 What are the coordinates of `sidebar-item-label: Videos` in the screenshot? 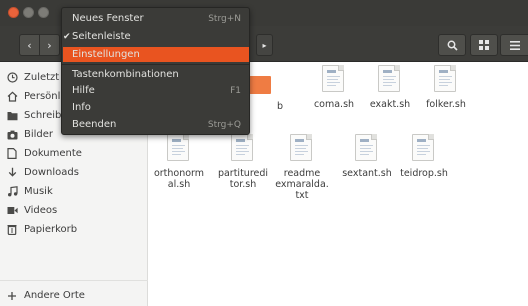 It's located at (41, 210).